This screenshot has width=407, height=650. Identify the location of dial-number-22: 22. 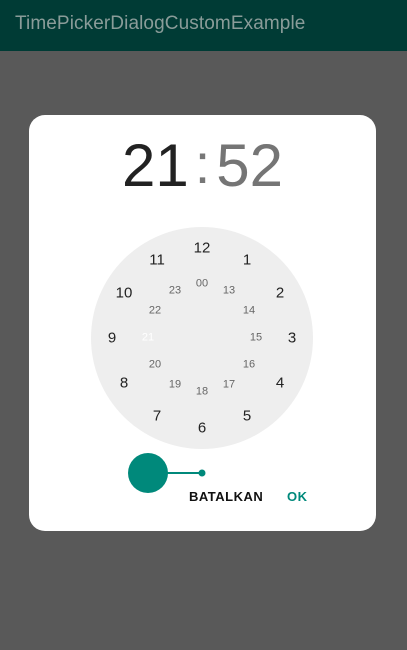
(155, 311).